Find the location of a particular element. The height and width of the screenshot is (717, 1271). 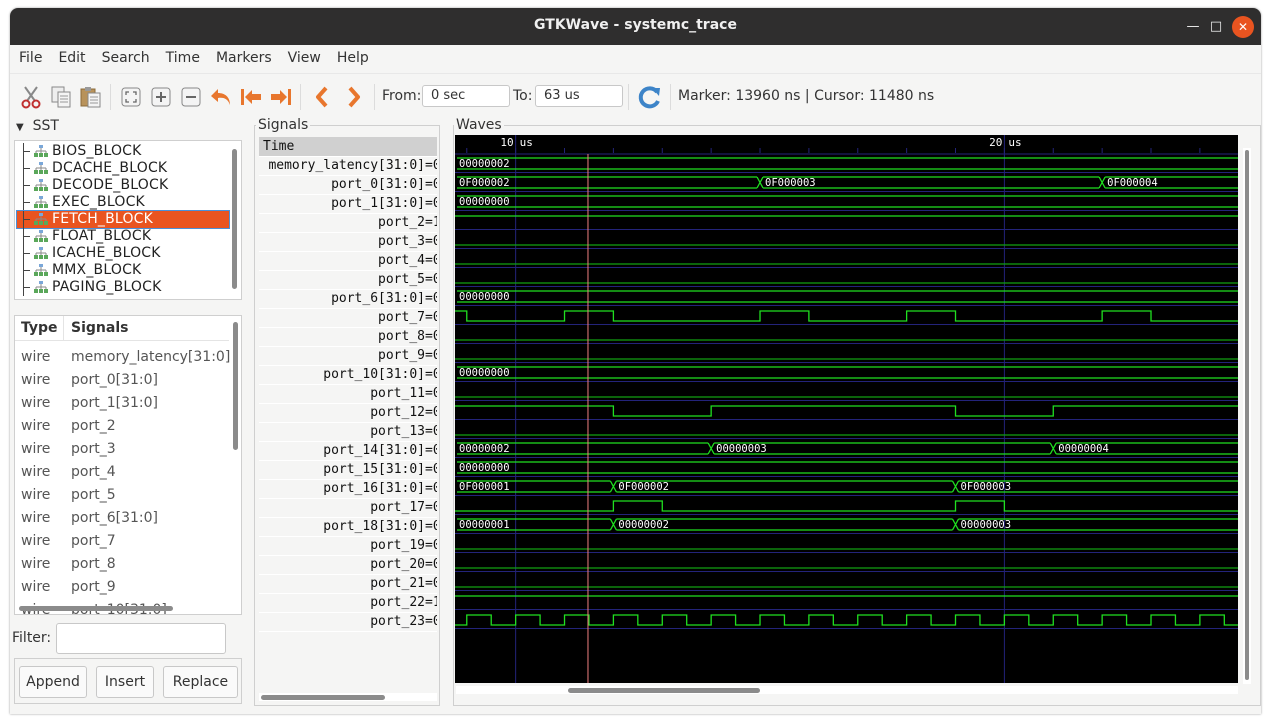

sst-vscroll-thumb is located at coordinates (234, 219).